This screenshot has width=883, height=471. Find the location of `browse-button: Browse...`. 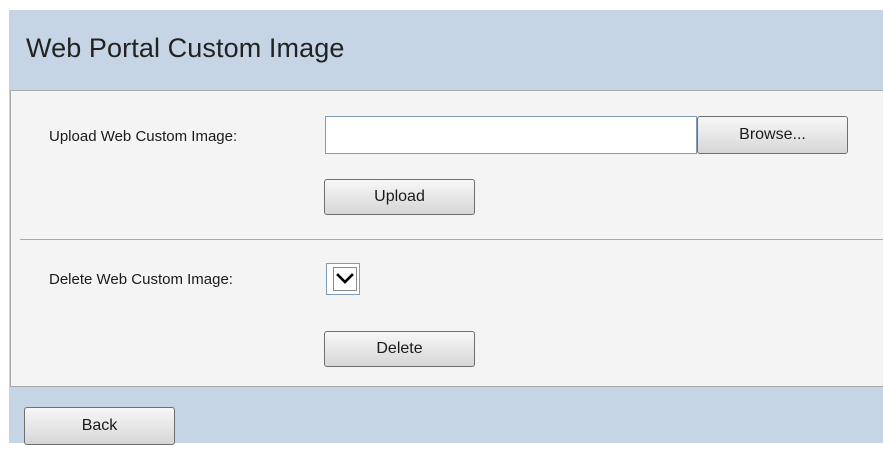

browse-button: Browse... is located at coordinates (772, 135).